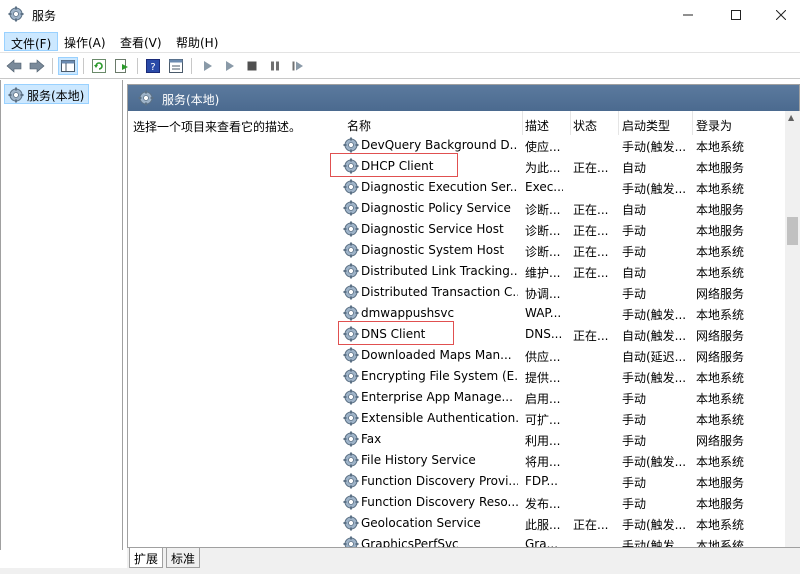  What do you see at coordinates (183, 558) in the screenshot?
I see `tab-standard: 标准` at bounding box center [183, 558].